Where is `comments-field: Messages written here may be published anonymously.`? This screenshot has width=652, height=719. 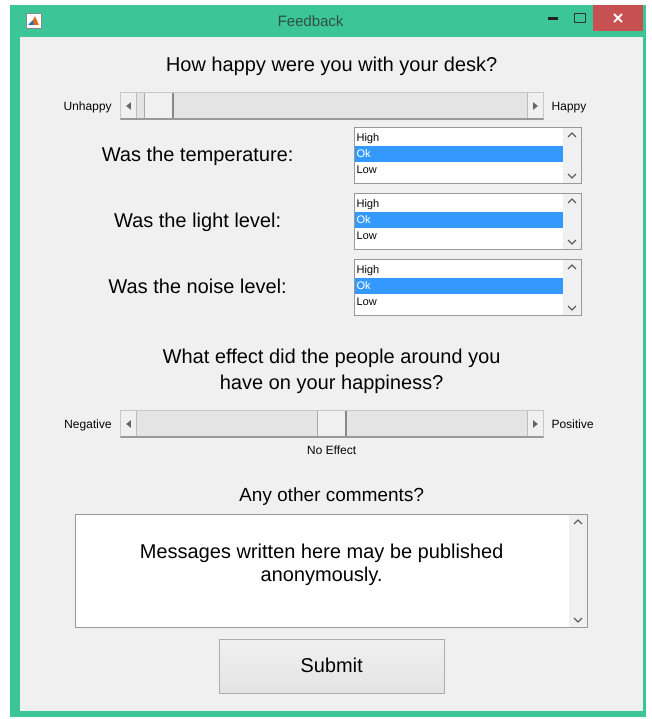 comments-field: Messages written here may be published anonymously. is located at coordinates (331, 571).